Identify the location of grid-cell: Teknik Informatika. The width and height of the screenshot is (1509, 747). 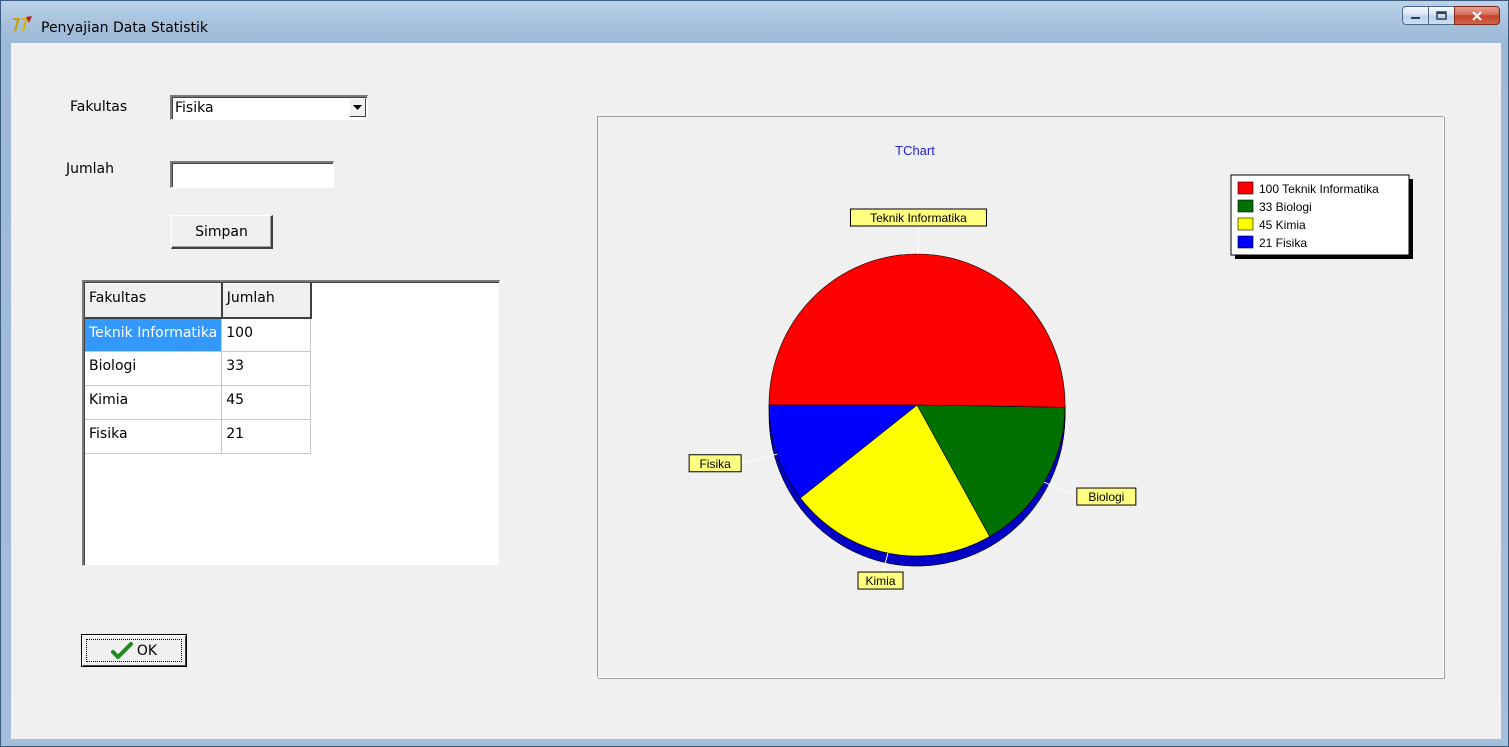
(154, 334).